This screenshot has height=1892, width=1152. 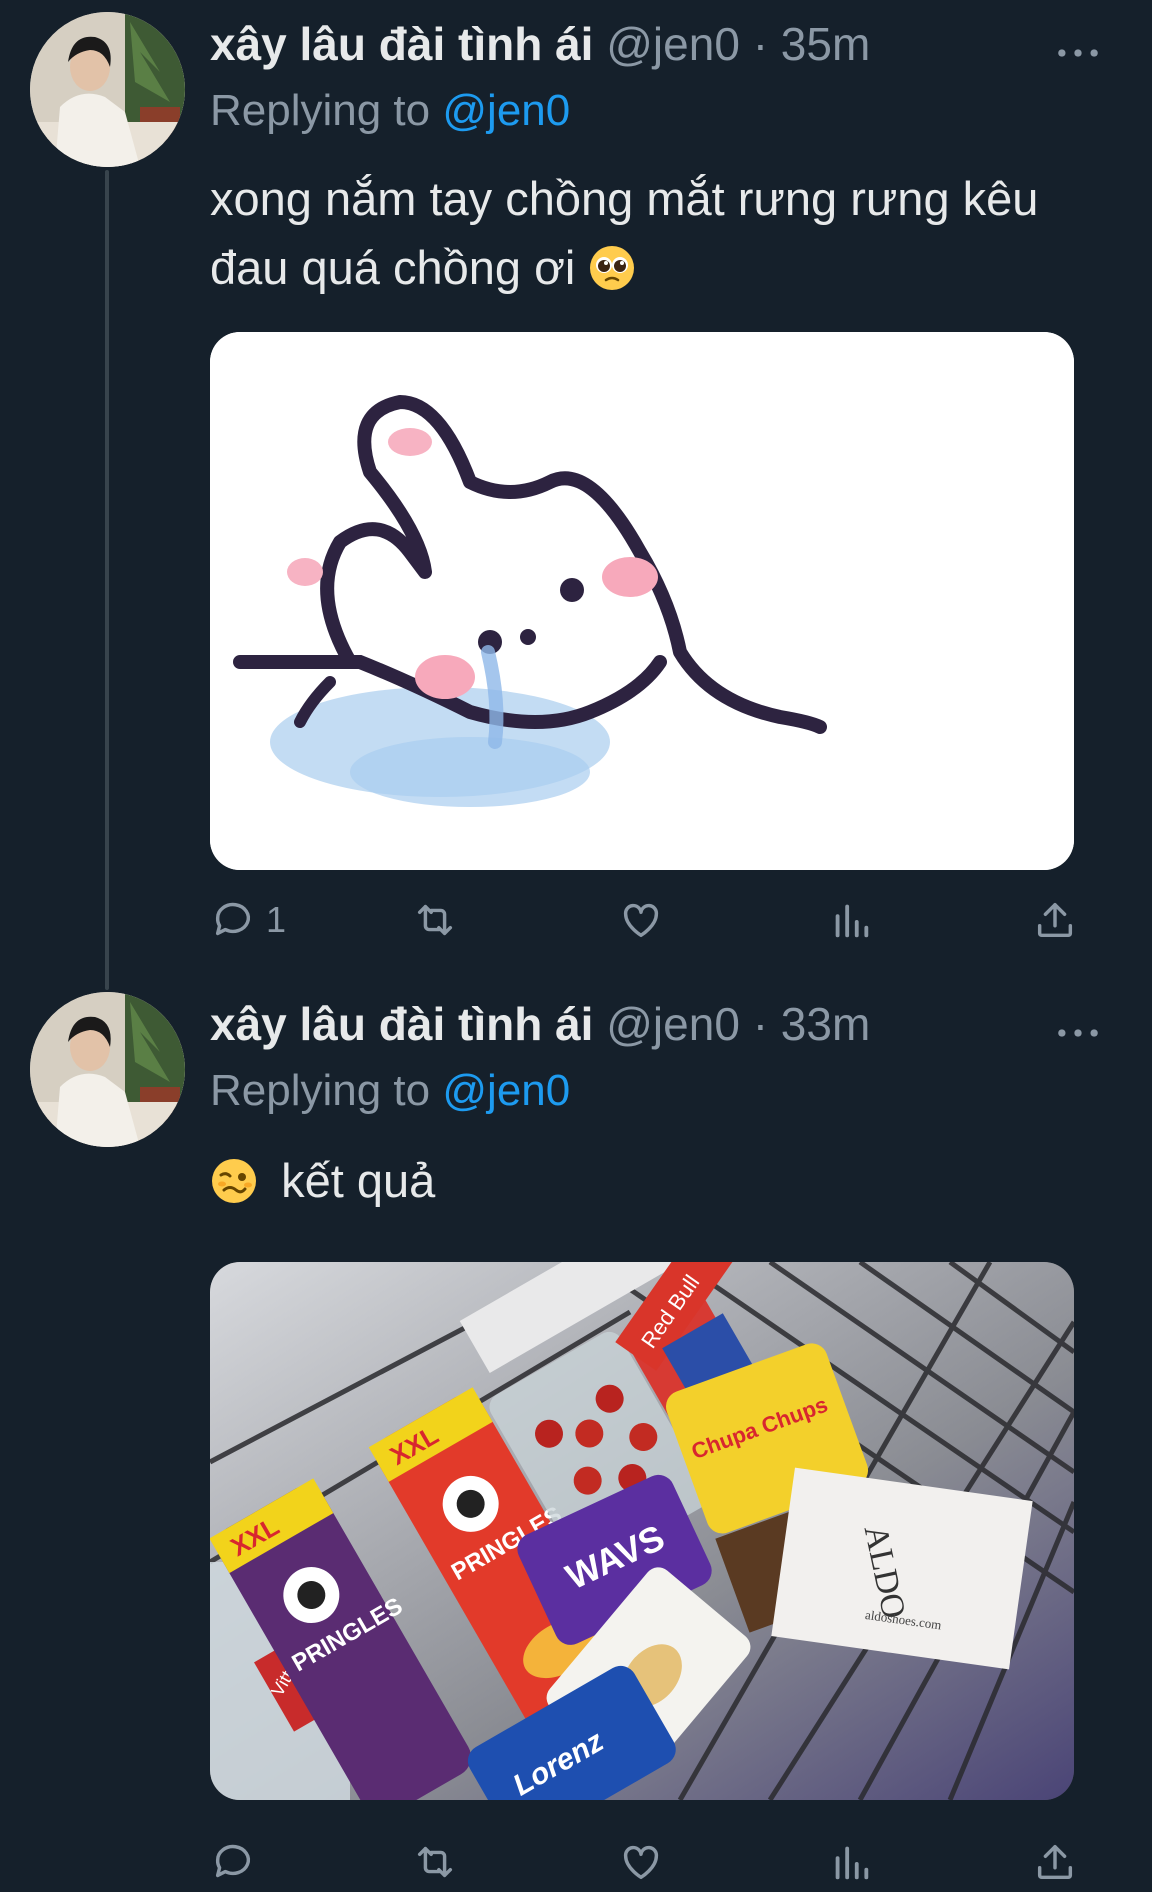 What do you see at coordinates (276, 919) in the screenshot?
I see `reply-count: 1` at bounding box center [276, 919].